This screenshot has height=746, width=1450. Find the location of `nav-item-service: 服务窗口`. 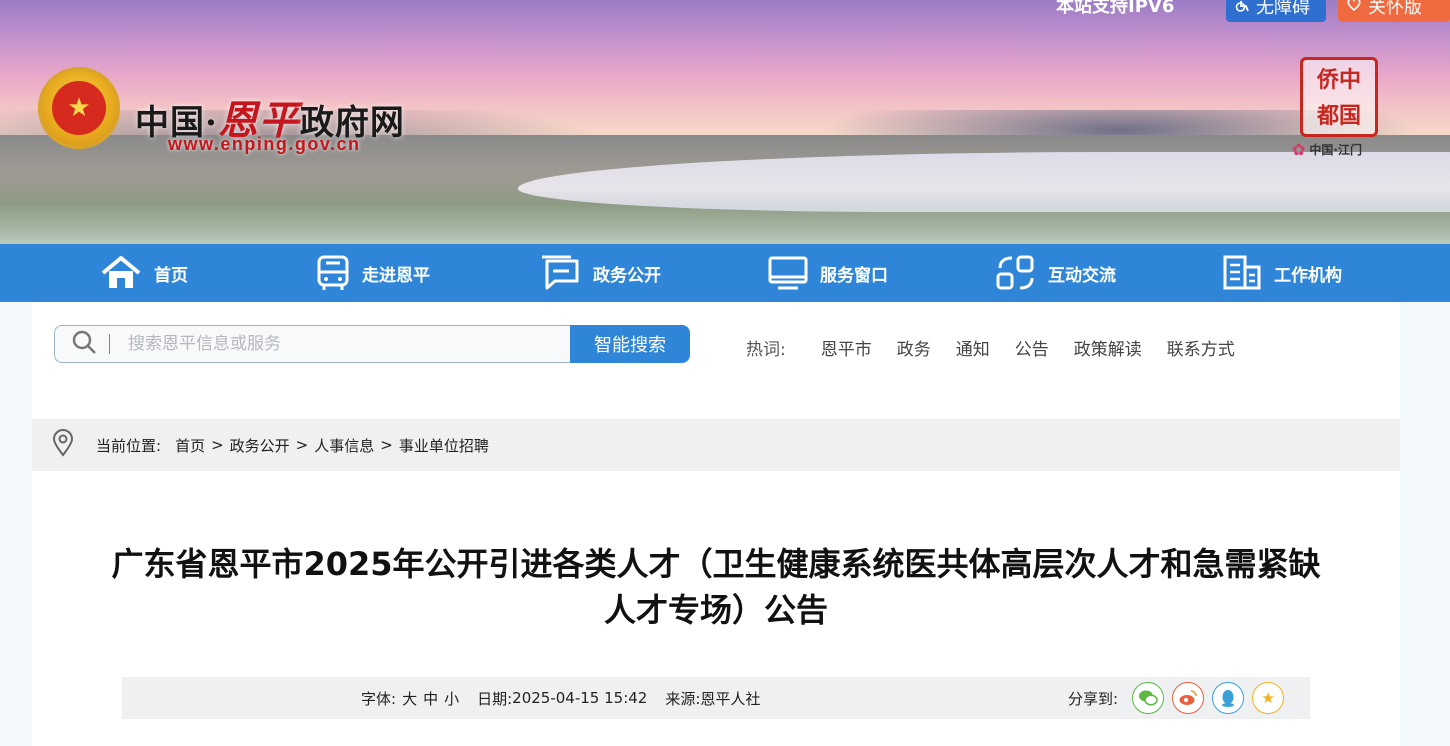

nav-item-service: 服务窗口 is located at coordinates (828, 273).